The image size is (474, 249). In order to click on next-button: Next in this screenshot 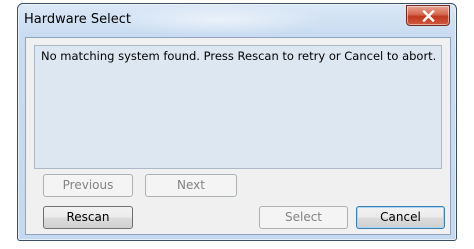, I will do `click(191, 185)`.